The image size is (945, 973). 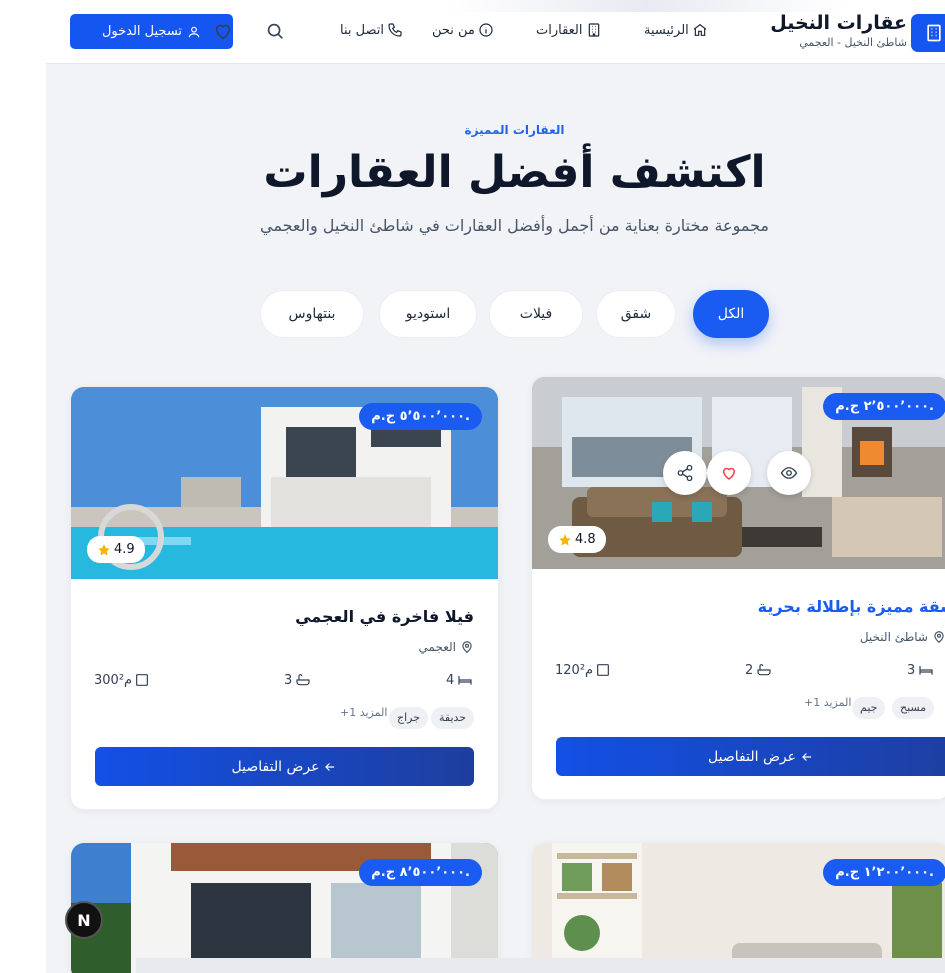 I want to click on property-card: ١٬٢٠٠٬٠٠٠ ج.م., so click(x=738, y=907).